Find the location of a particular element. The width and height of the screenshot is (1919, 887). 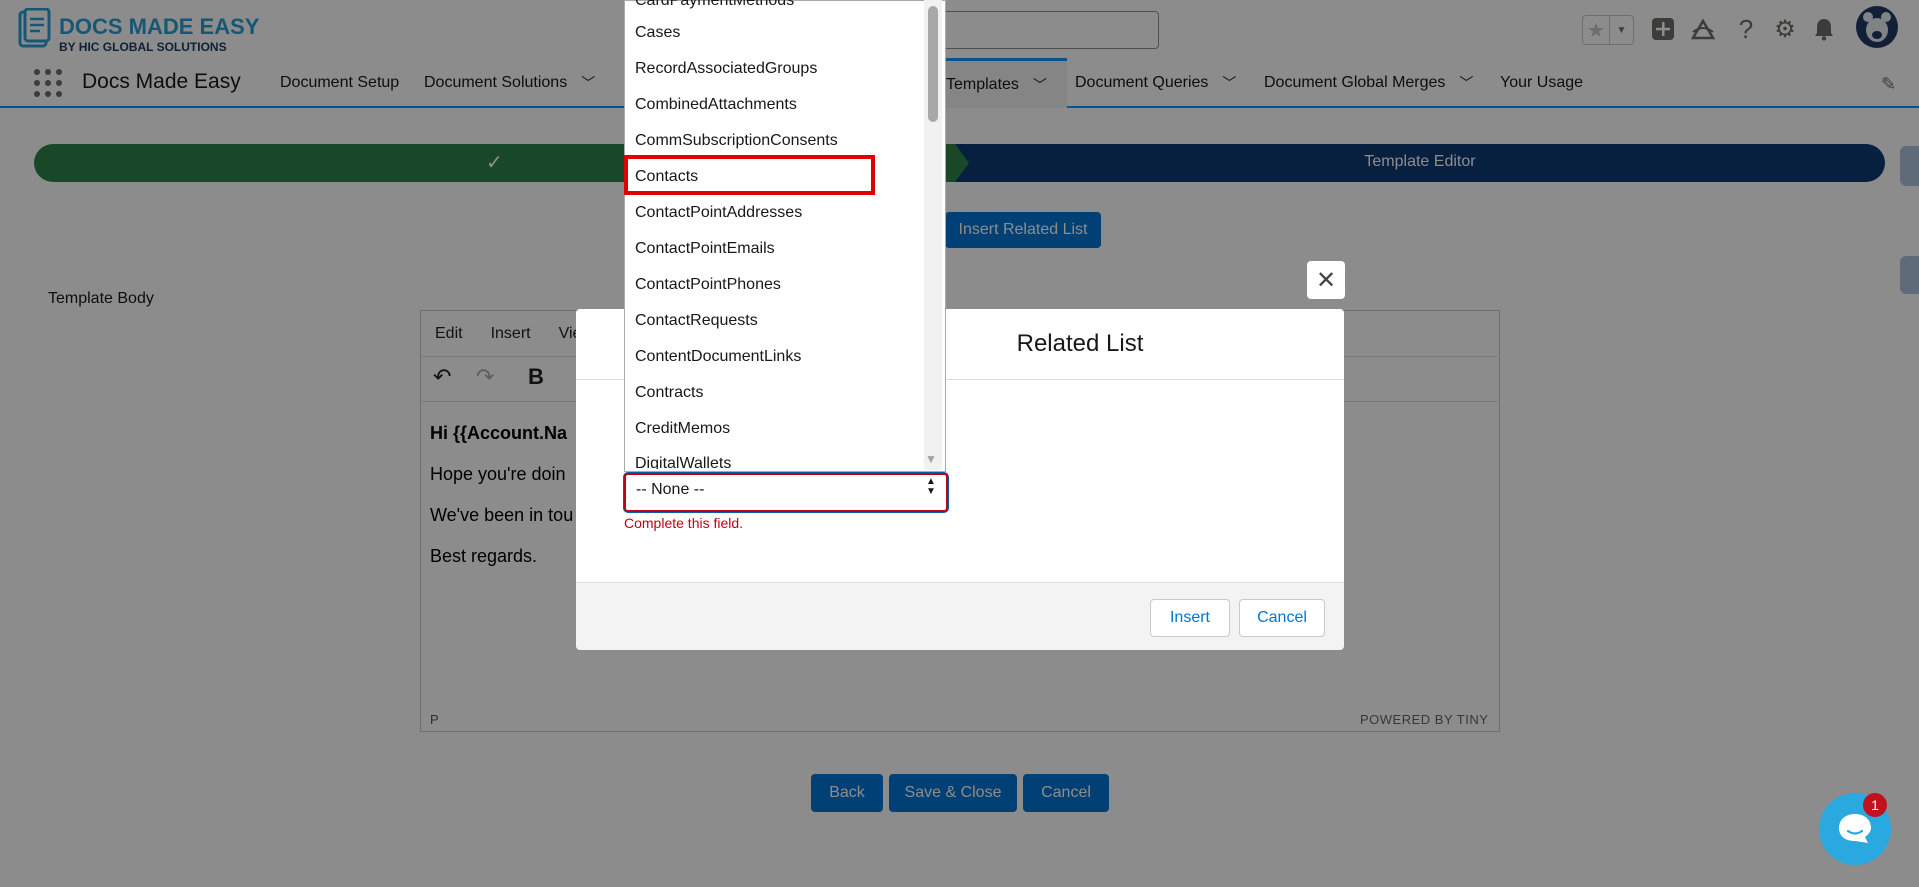

dropdown-option: CreditMemos is located at coordinates (682, 429).